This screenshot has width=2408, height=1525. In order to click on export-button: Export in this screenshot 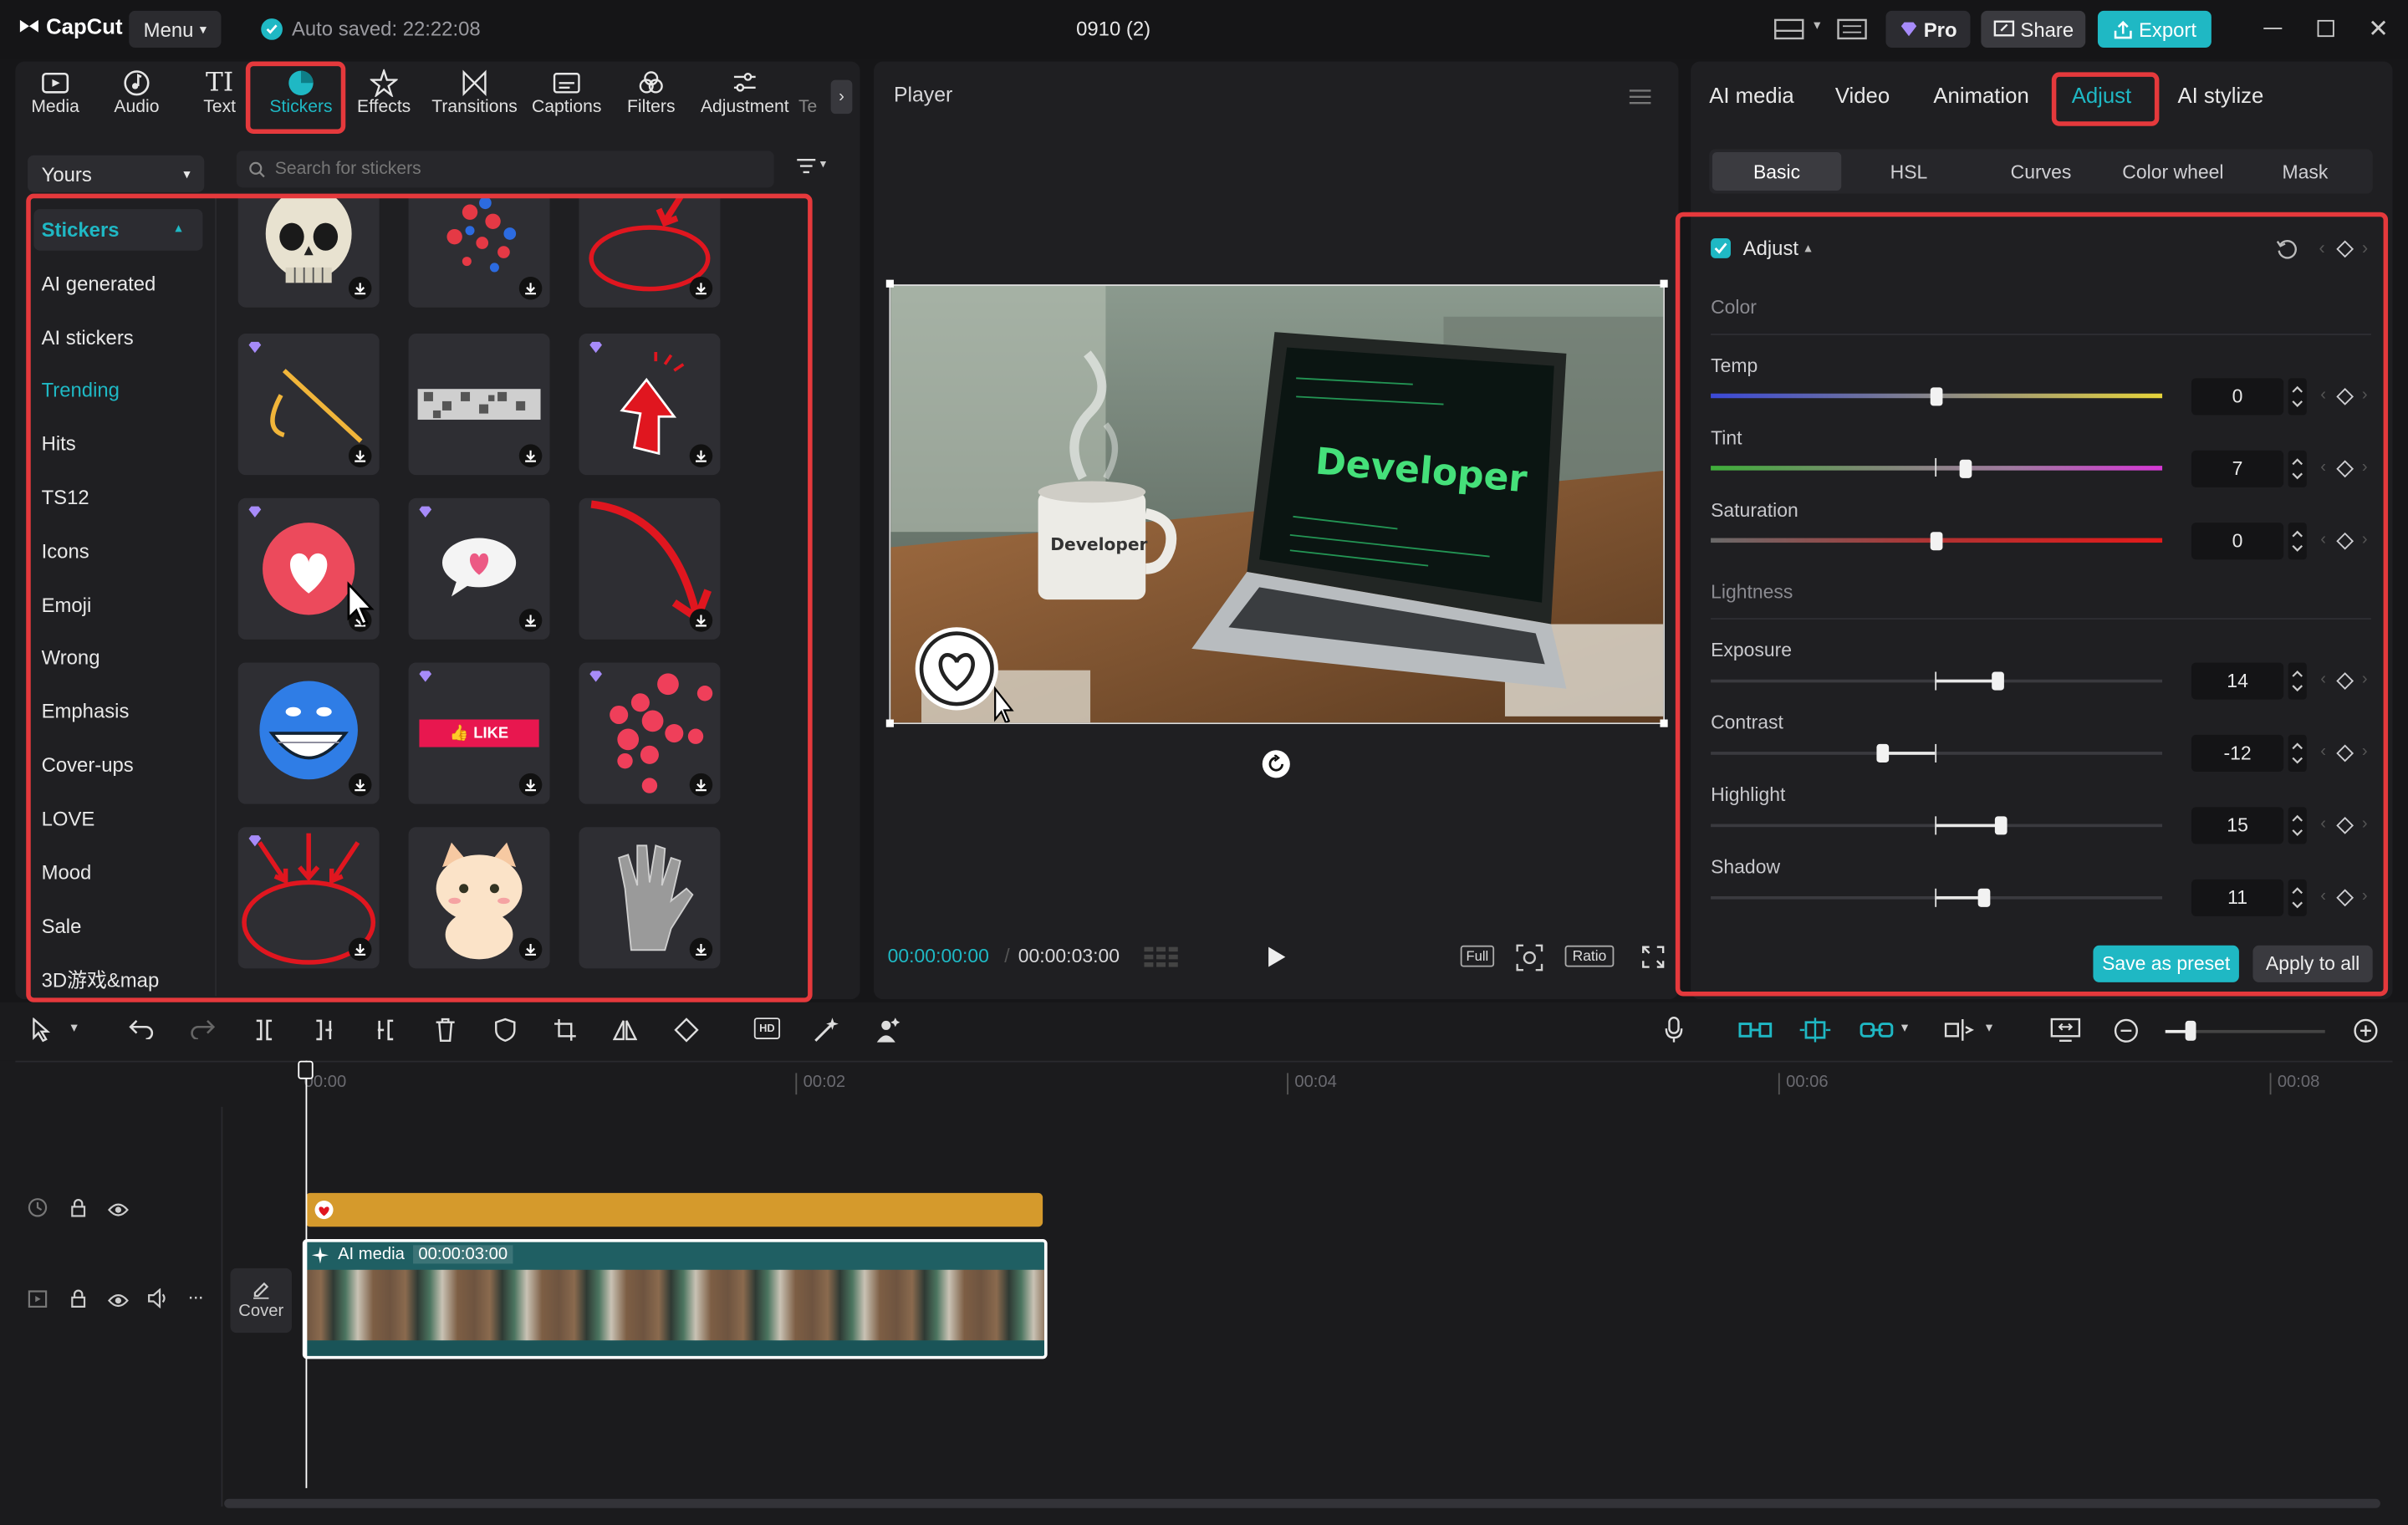, I will do `click(2155, 29)`.